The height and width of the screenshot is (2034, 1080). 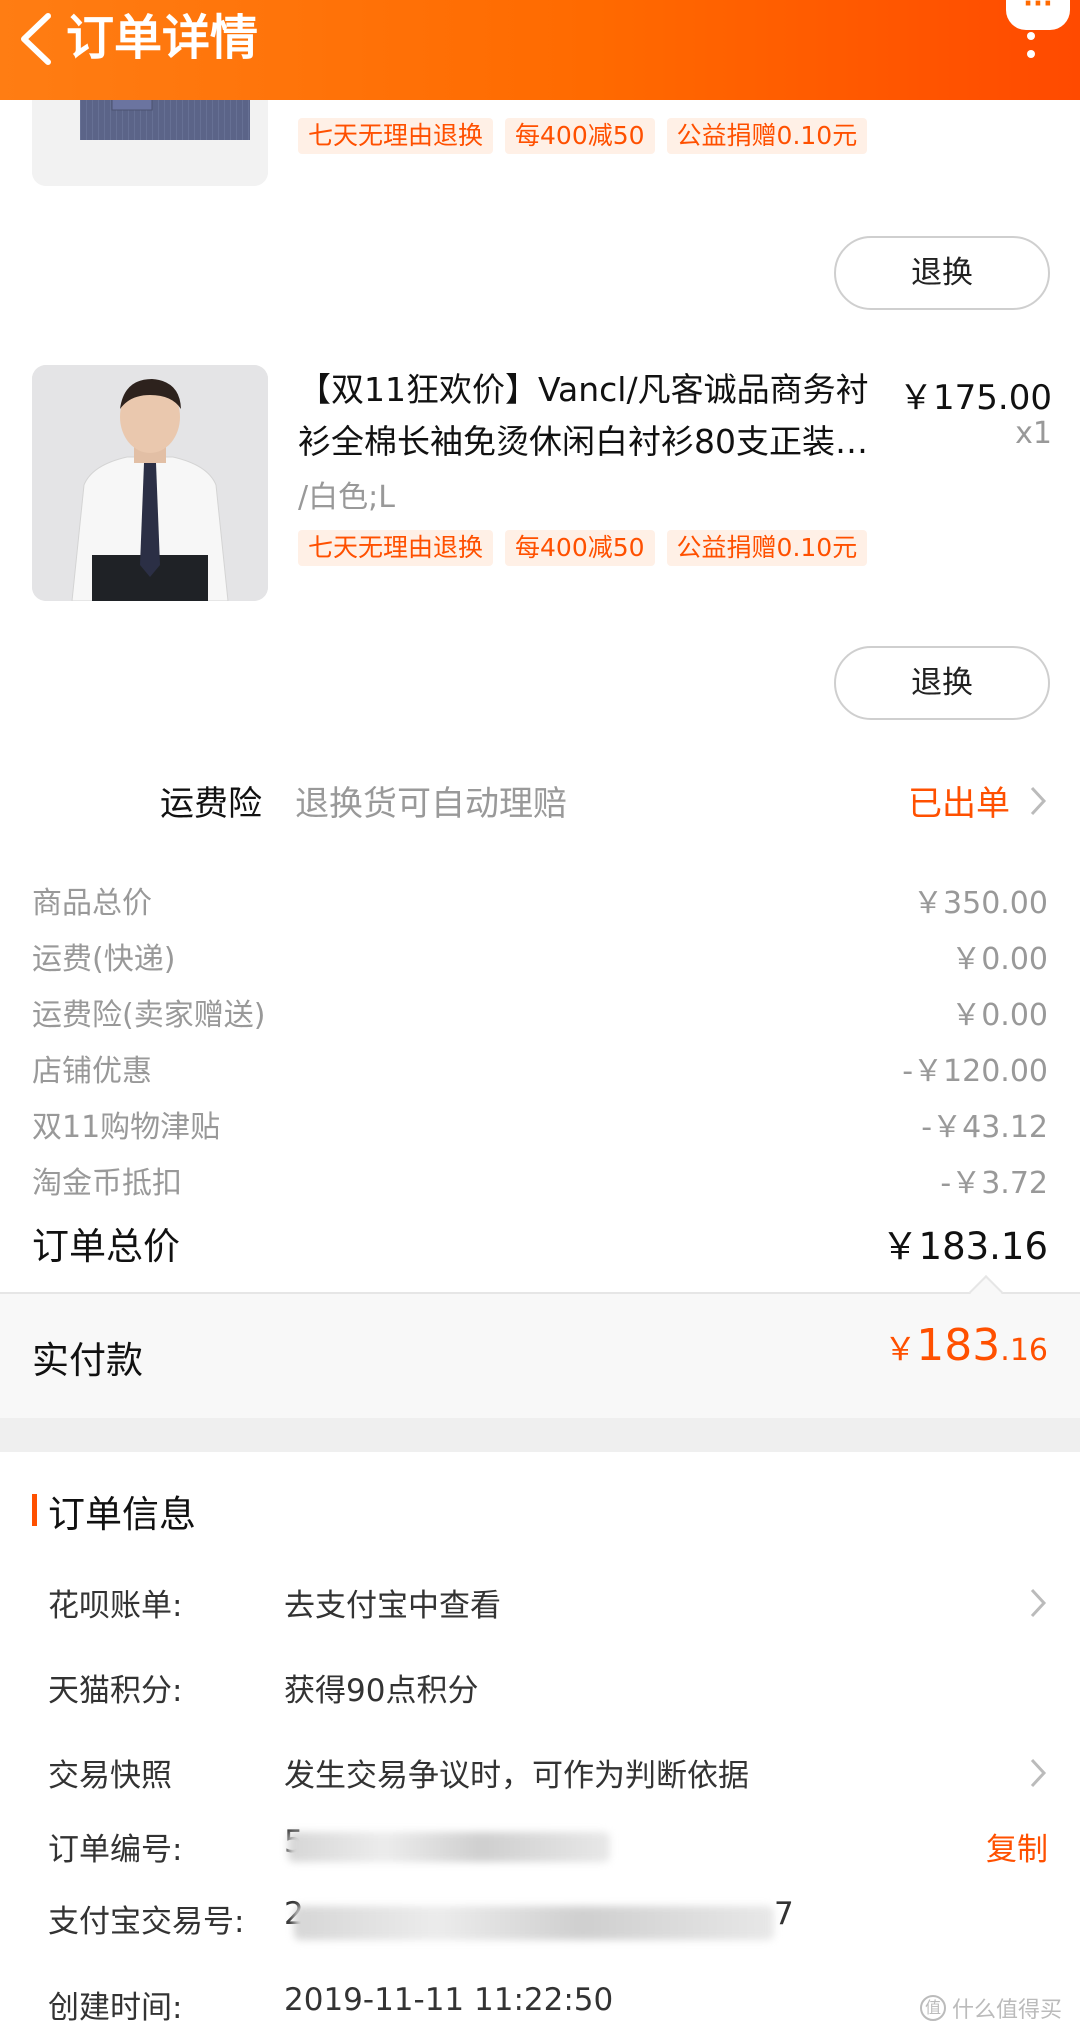 I want to click on more-vertical-icon, so click(x=1031, y=45).